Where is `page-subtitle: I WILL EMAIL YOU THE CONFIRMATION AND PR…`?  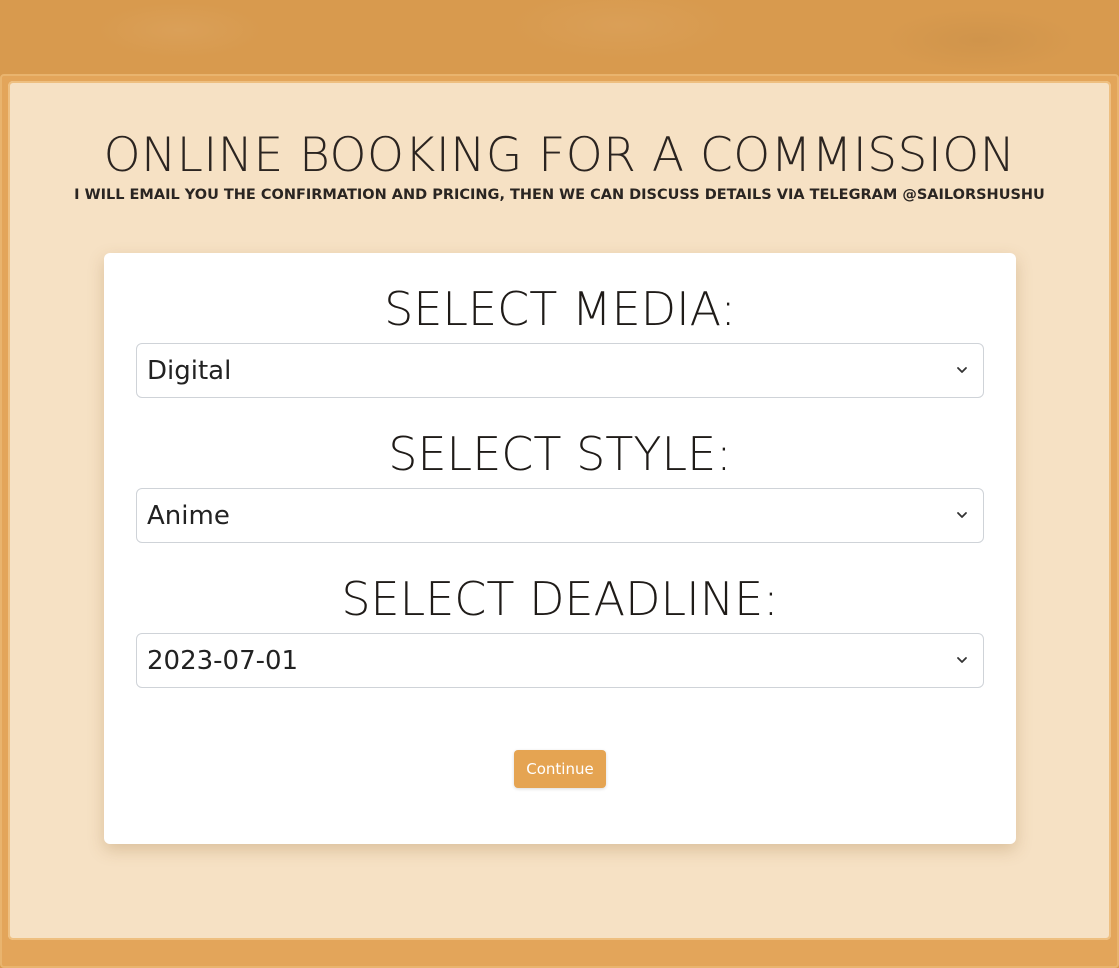 page-subtitle: I WILL EMAIL YOU THE CONFIRMATION AND PR… is located at coordinates (559, 195).